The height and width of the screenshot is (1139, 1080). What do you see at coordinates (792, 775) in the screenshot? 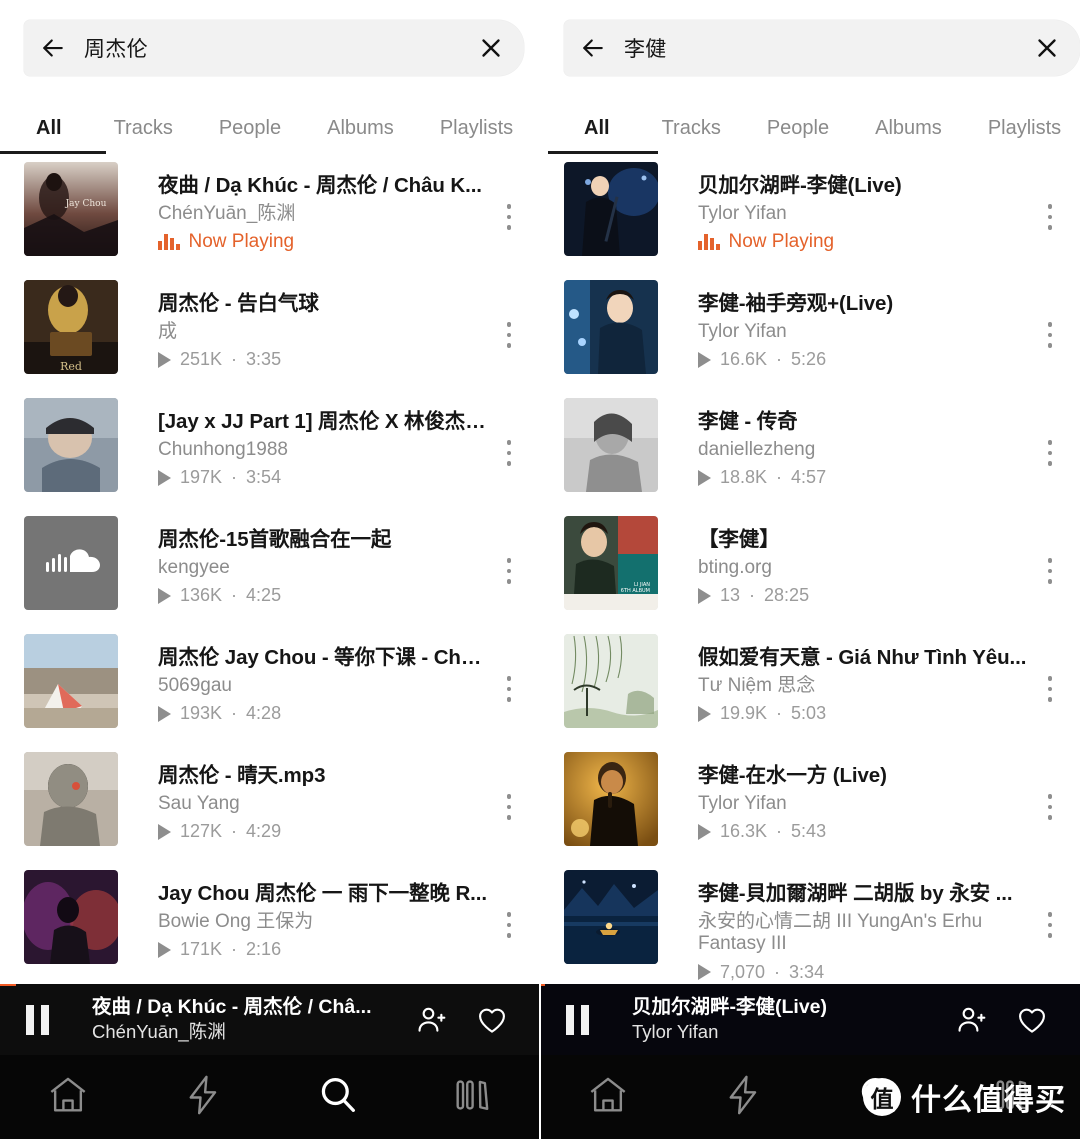
I see `track-title: 李健-在水一方 (Live)` at bounding box center [792, 775].